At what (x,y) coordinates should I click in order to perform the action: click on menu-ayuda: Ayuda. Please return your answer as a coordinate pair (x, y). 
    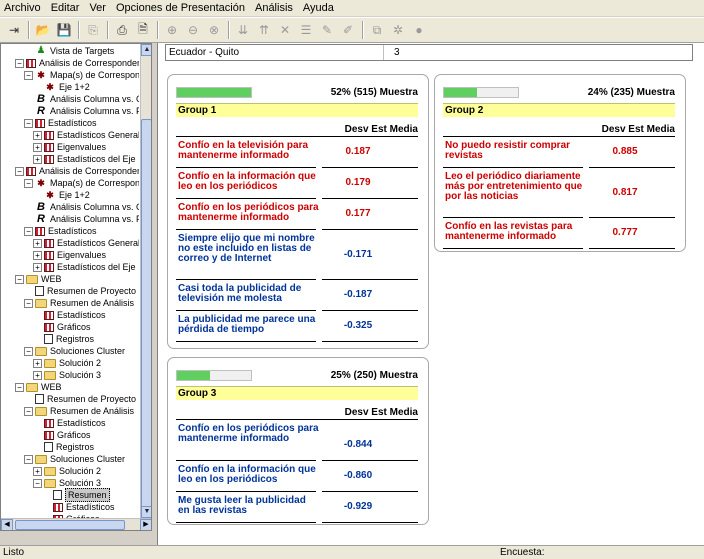
    Looking at the image, I should click on (318, 8).